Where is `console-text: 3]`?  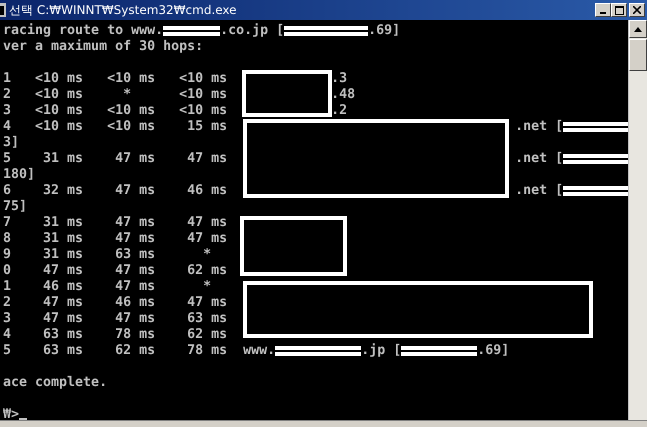
console-text: 3] is located at coordinates (11, 143).